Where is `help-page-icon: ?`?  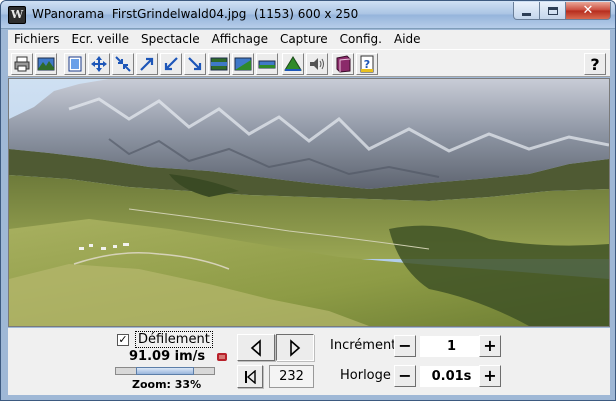 help-page-icon: ? is located at coordinates (367, 64).